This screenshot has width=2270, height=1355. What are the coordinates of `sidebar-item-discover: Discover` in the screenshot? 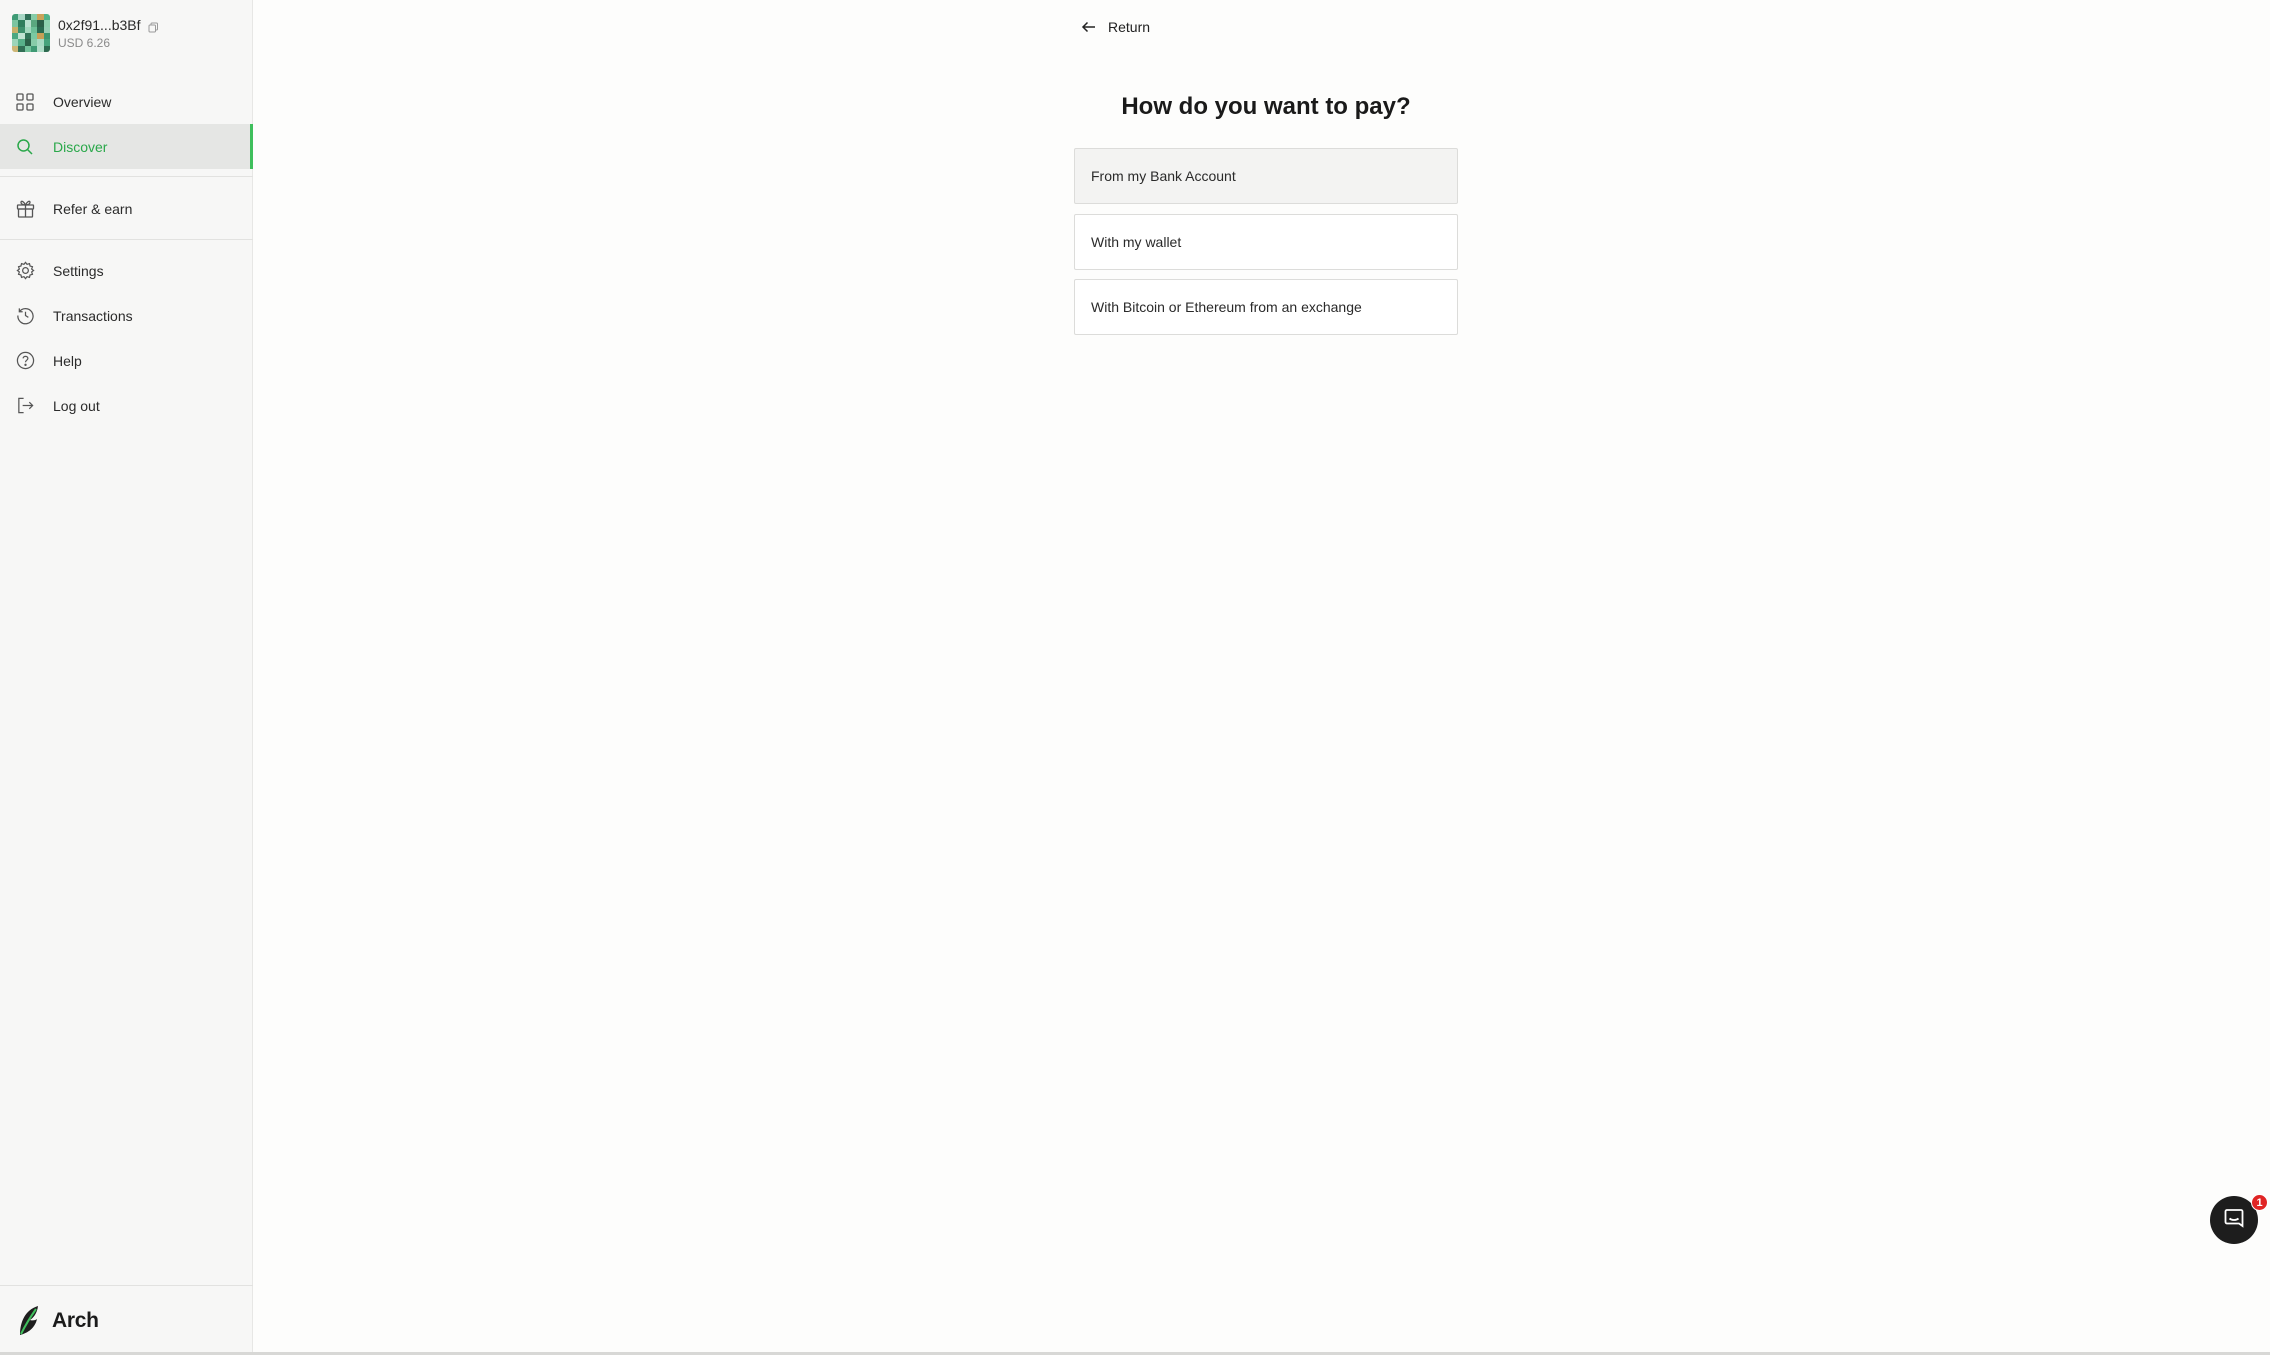 It's located at (126, 146).